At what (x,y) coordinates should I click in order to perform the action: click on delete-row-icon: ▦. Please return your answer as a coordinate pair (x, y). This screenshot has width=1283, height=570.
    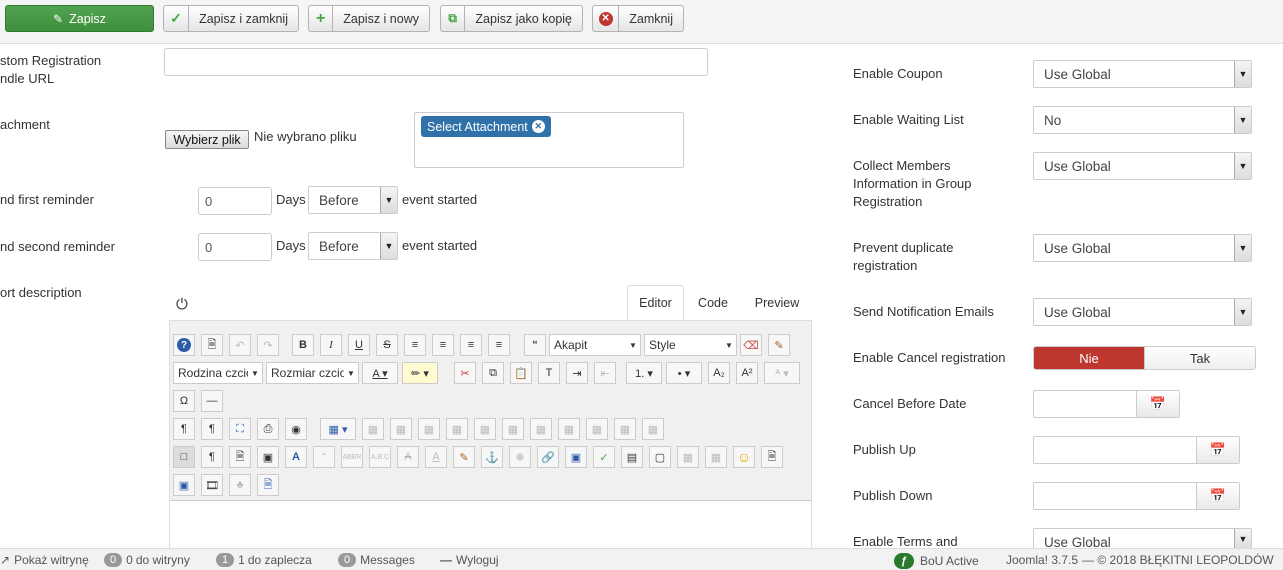
    Looking at the image, I should click on (513, 429).